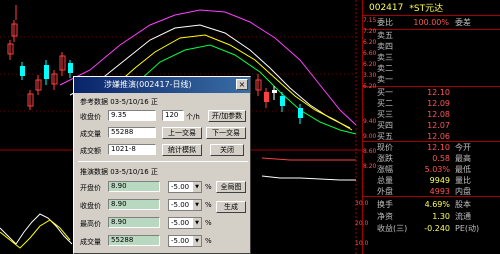  Describe the element at coordinates (119, 172) in the screenshot. I see `section-simulation-label: 推演数据 03-5/10/16 正` at that location.